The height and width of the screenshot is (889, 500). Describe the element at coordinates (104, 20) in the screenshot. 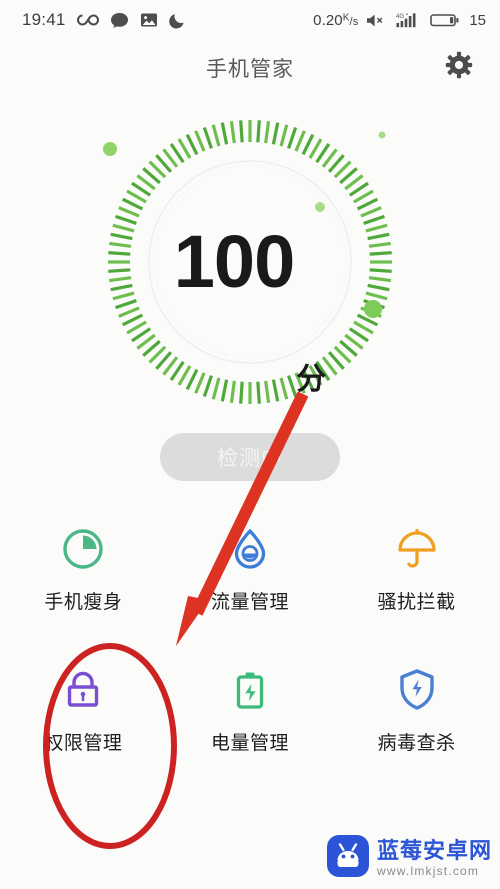

I see `status-bar-left: 19:41` at that location.